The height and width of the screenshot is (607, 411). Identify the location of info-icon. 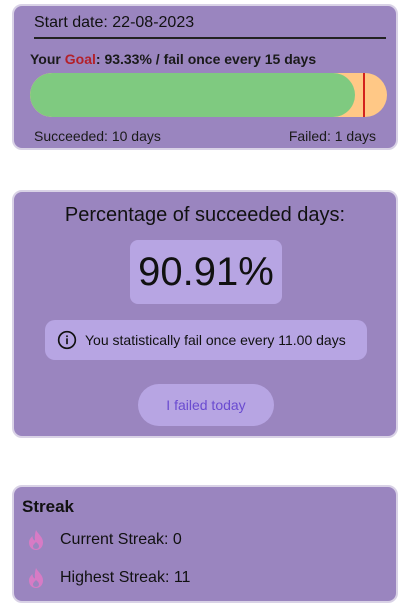
(67, 340).